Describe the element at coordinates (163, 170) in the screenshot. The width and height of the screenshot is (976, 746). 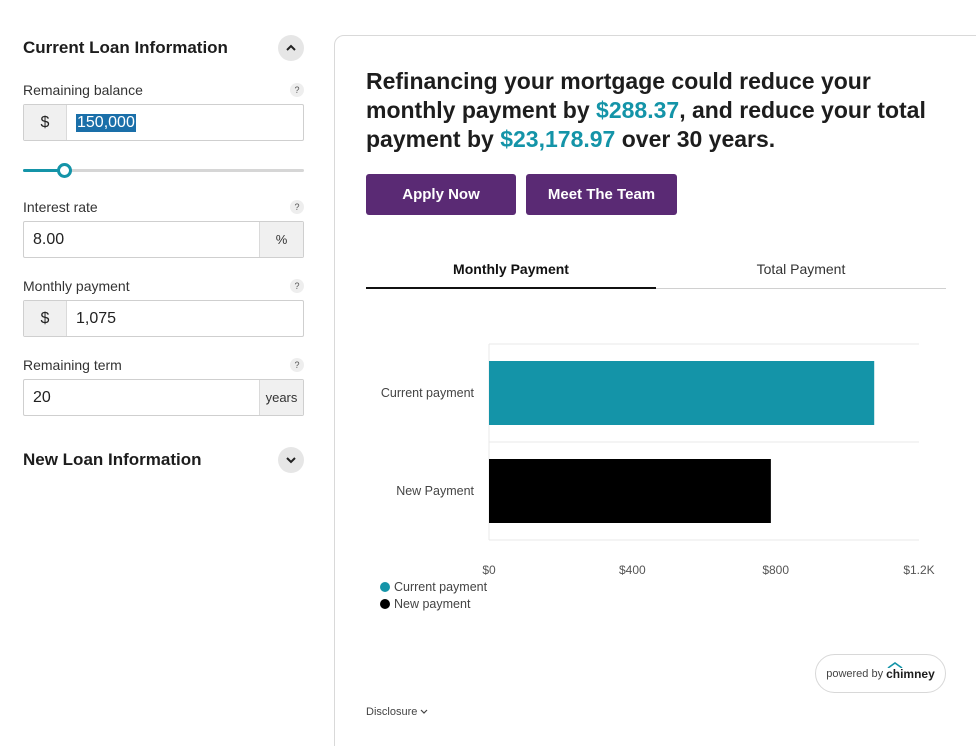
I see `balance-slider` at that location.